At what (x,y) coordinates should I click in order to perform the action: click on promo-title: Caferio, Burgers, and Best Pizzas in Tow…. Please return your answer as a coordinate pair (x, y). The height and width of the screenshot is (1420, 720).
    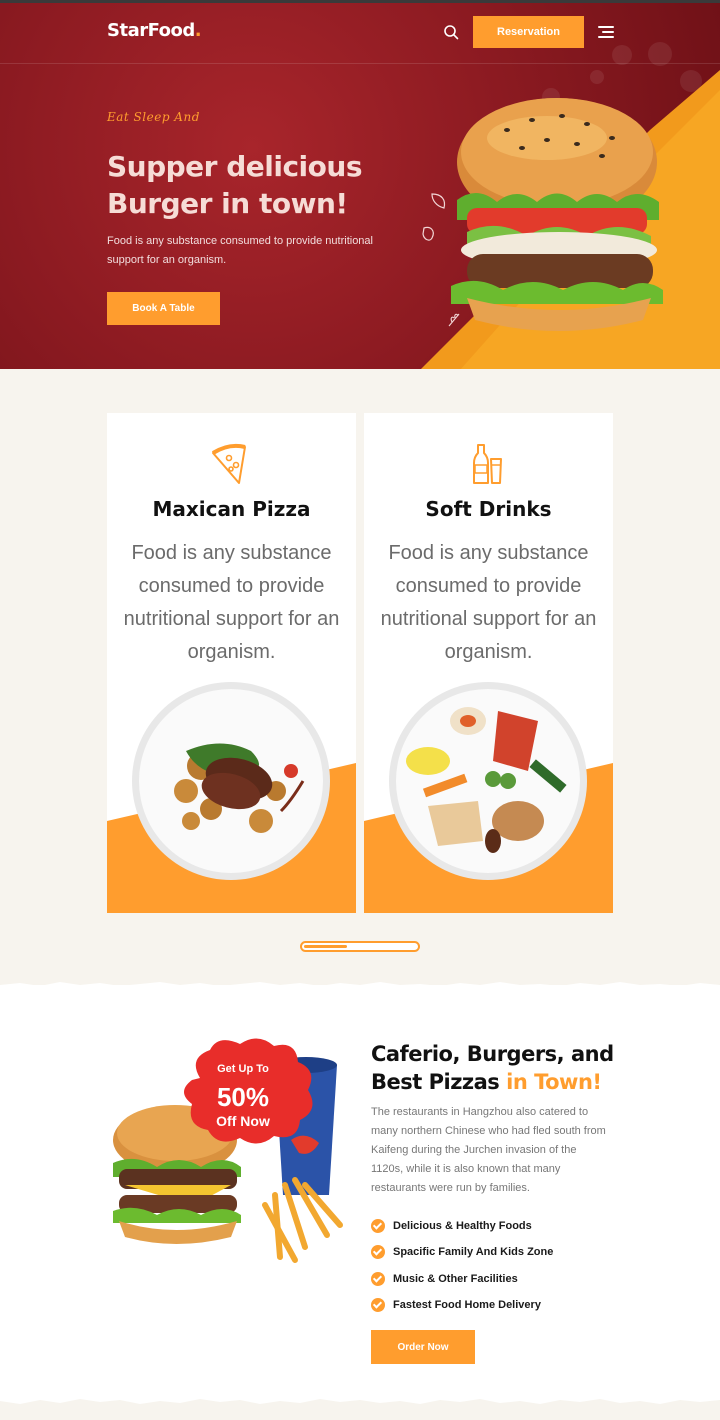
    Looking at the image, I should click on (492, 1068).